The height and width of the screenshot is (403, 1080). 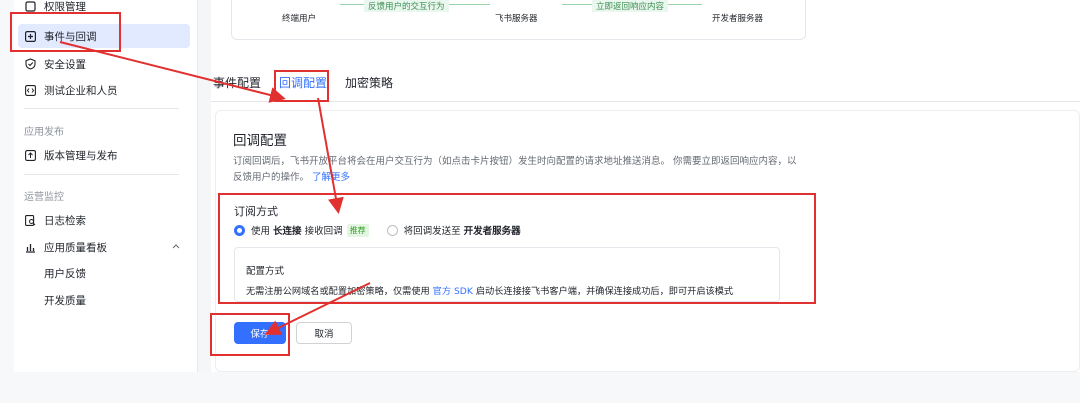 I want to click on upload-box-icon, so click(x=30, y=155).